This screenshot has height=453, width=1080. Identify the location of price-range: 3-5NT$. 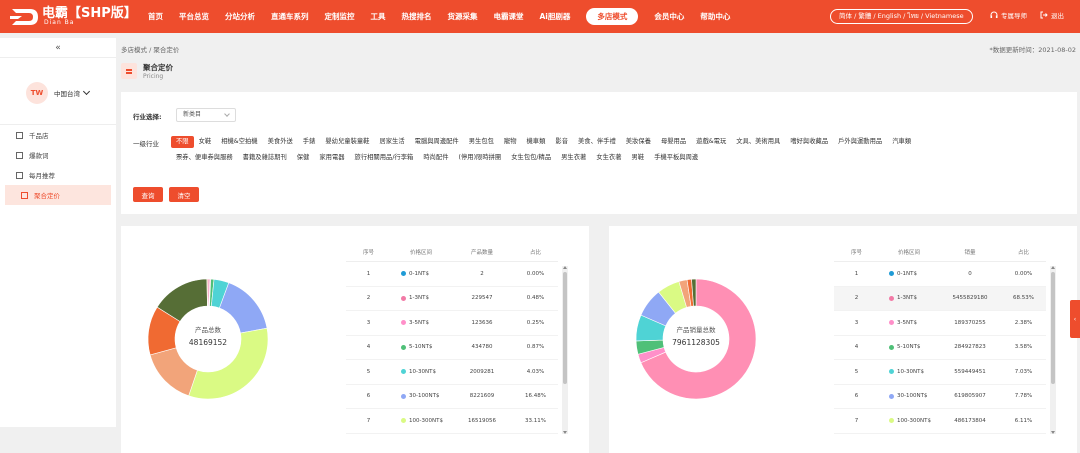
(421, 323).